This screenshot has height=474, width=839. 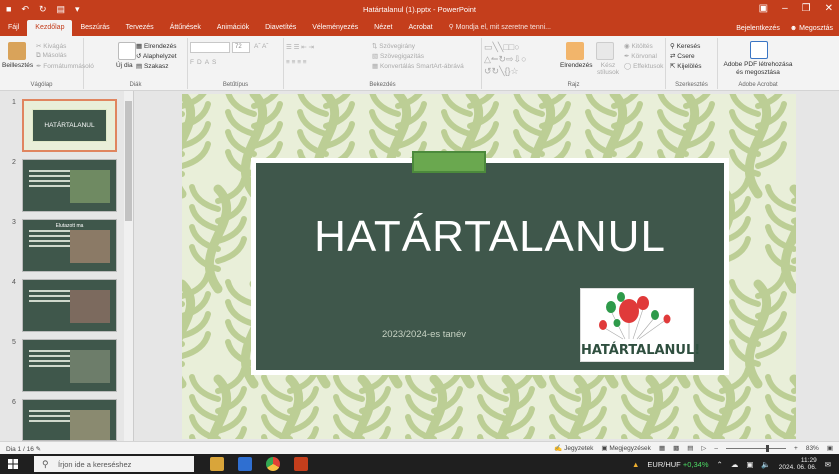 I want to click on spellcheck-icon: ✎, so click(x=38, y=449).